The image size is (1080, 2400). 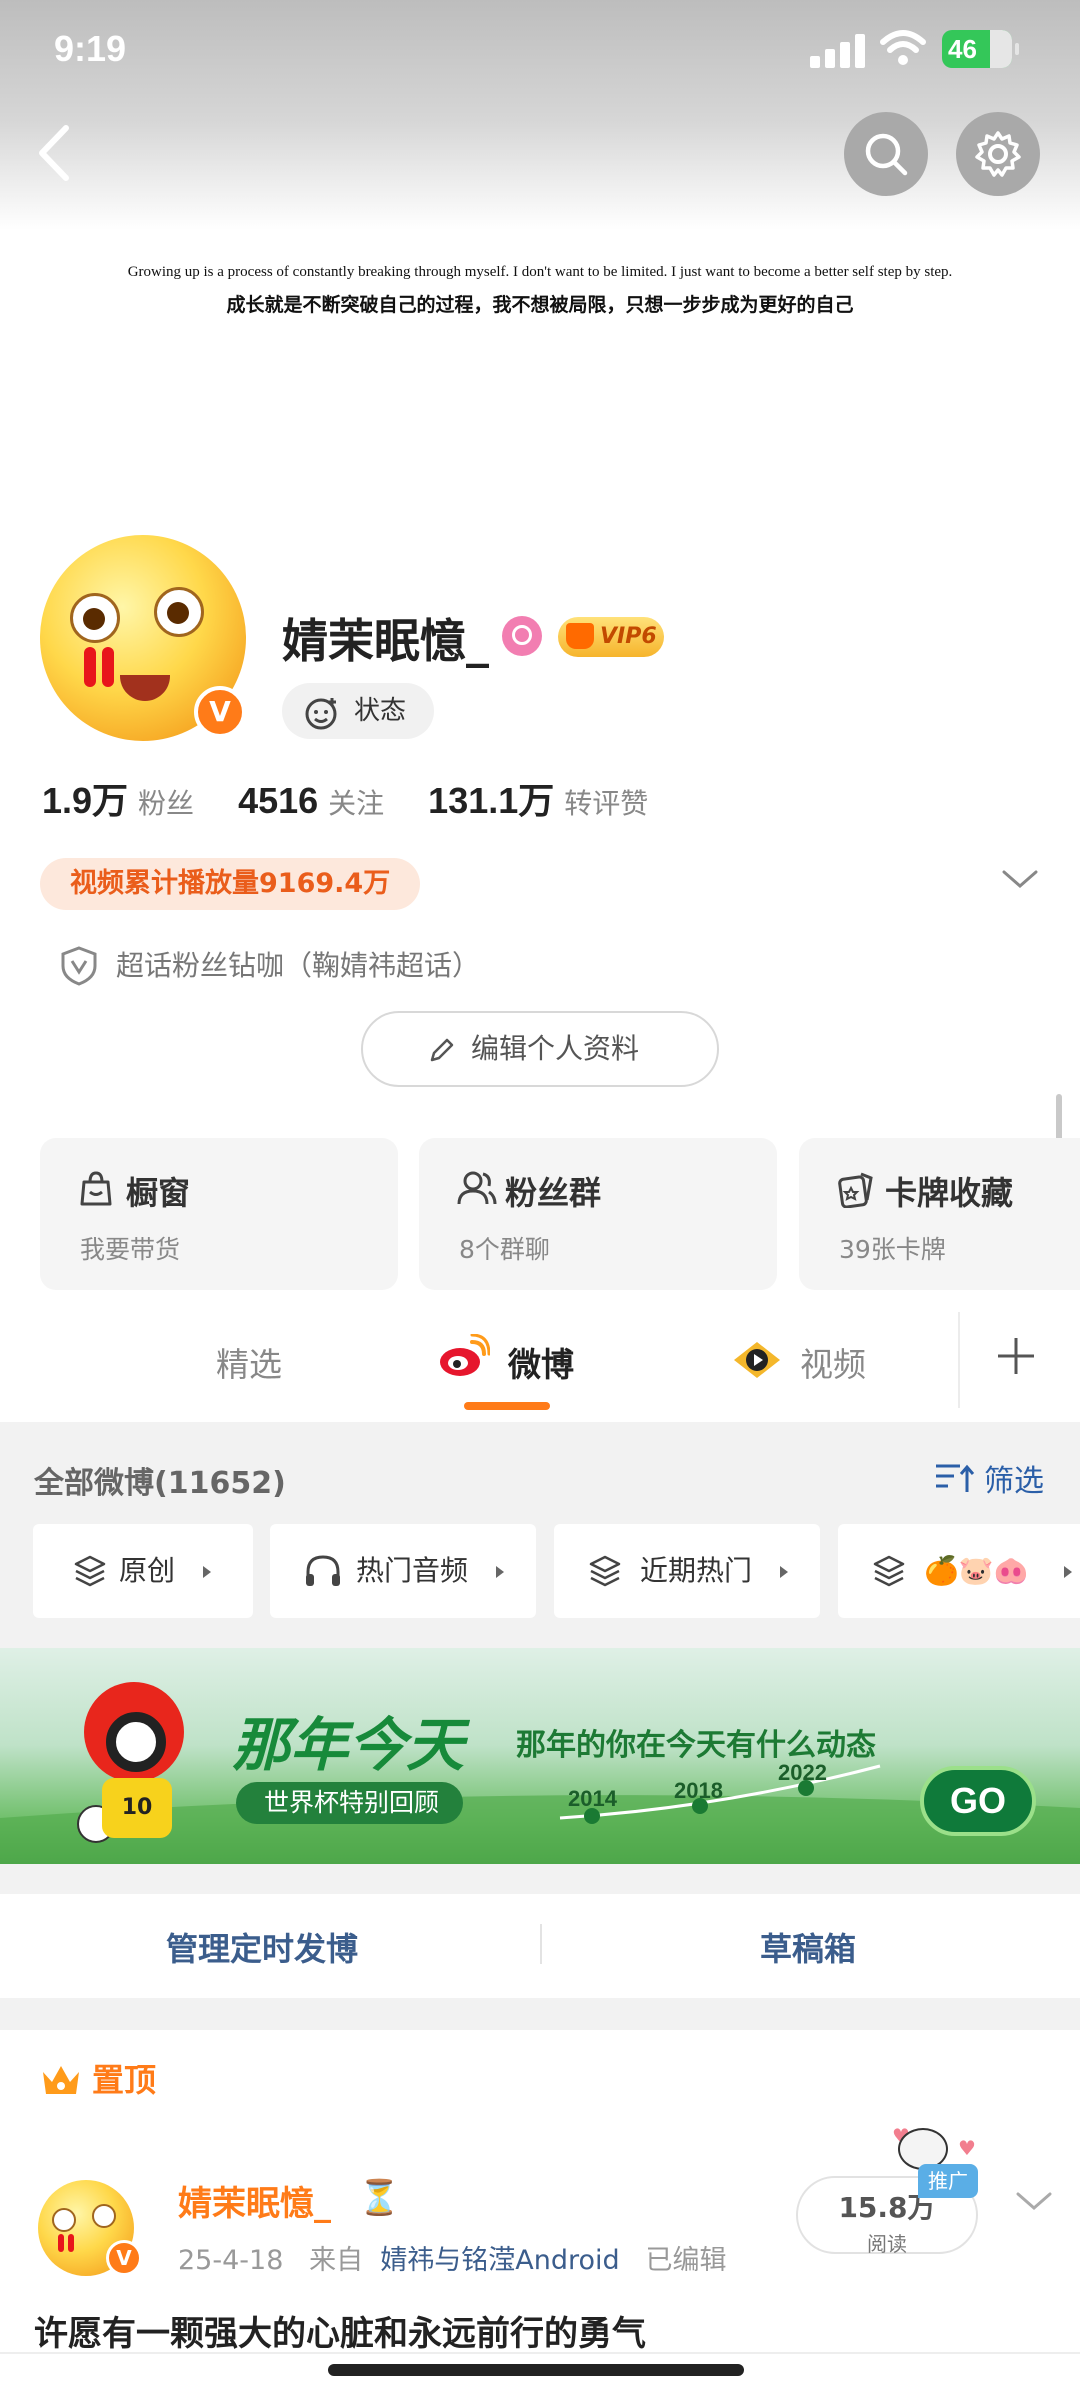 I want to click on bottom-divider, so click(x=540, y=2353).